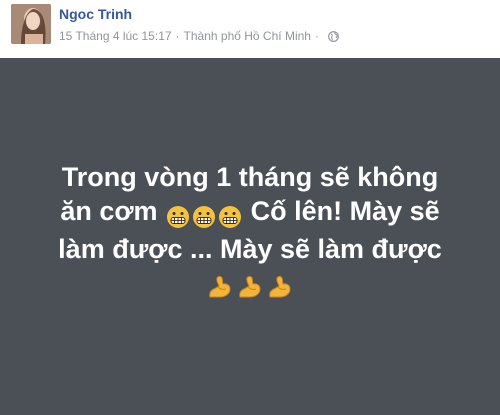 Image resolution: width=500 pixels, height=415 pixels. What do you see at coordinates (333, 36) in the screenshot?
I see `globe-icon` at bounding box center [333, 36].